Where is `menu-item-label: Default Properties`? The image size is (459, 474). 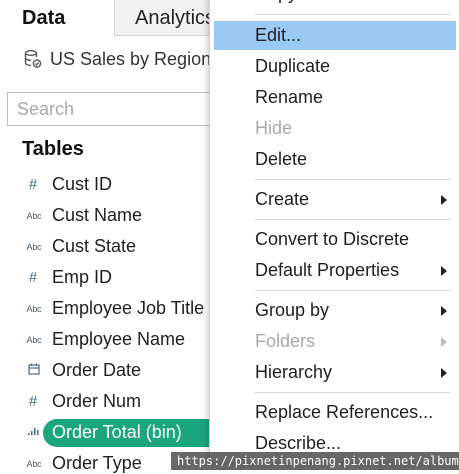
menu-item-label: Default Properties is located at coordinates (327, 270).